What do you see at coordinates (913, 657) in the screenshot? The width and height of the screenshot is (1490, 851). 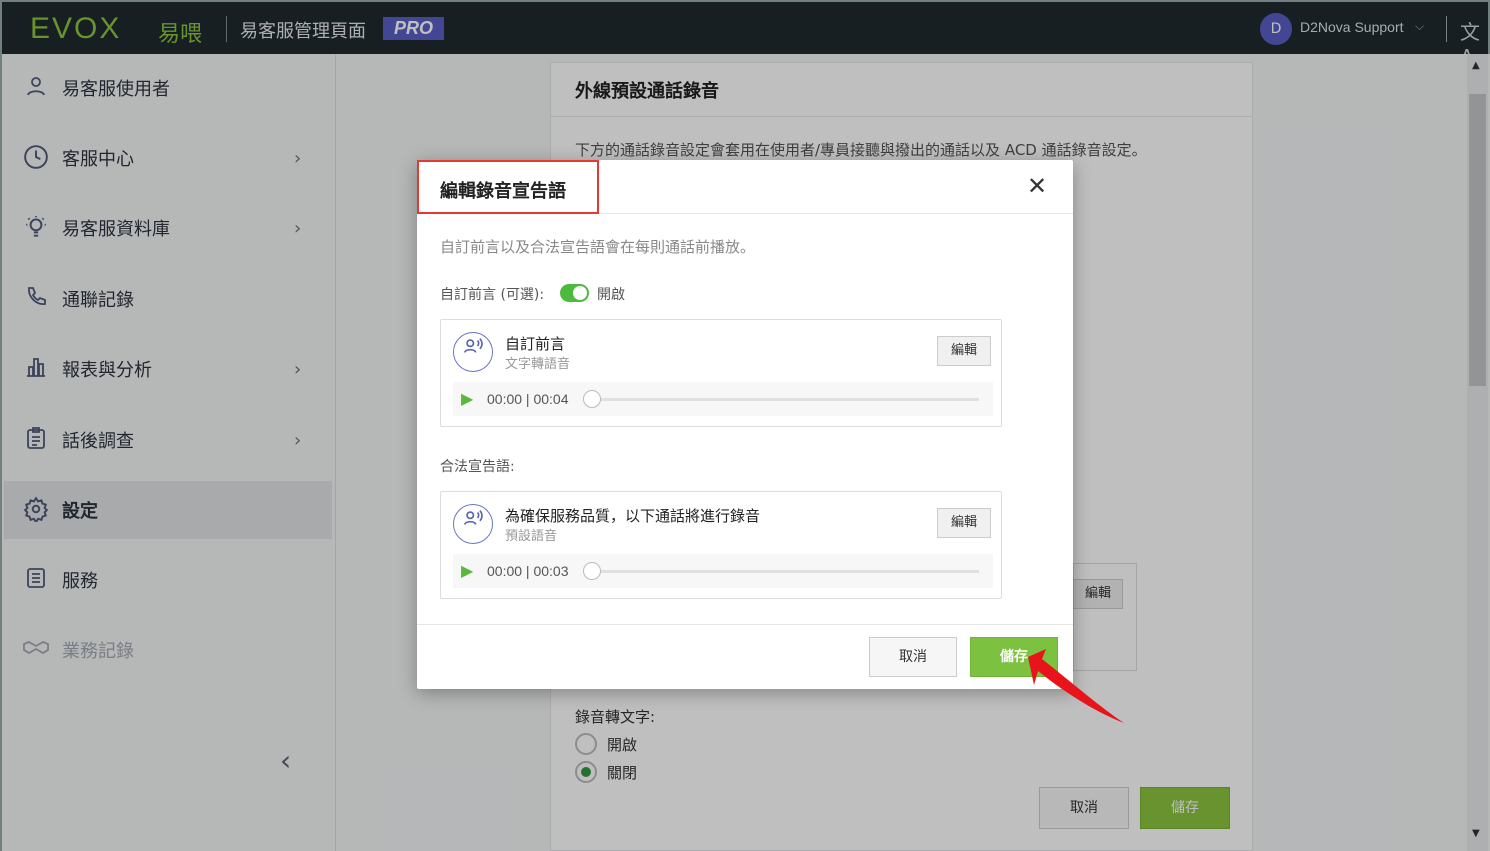 I see `cancel-button: 取消` at bounding box center [913, 657].